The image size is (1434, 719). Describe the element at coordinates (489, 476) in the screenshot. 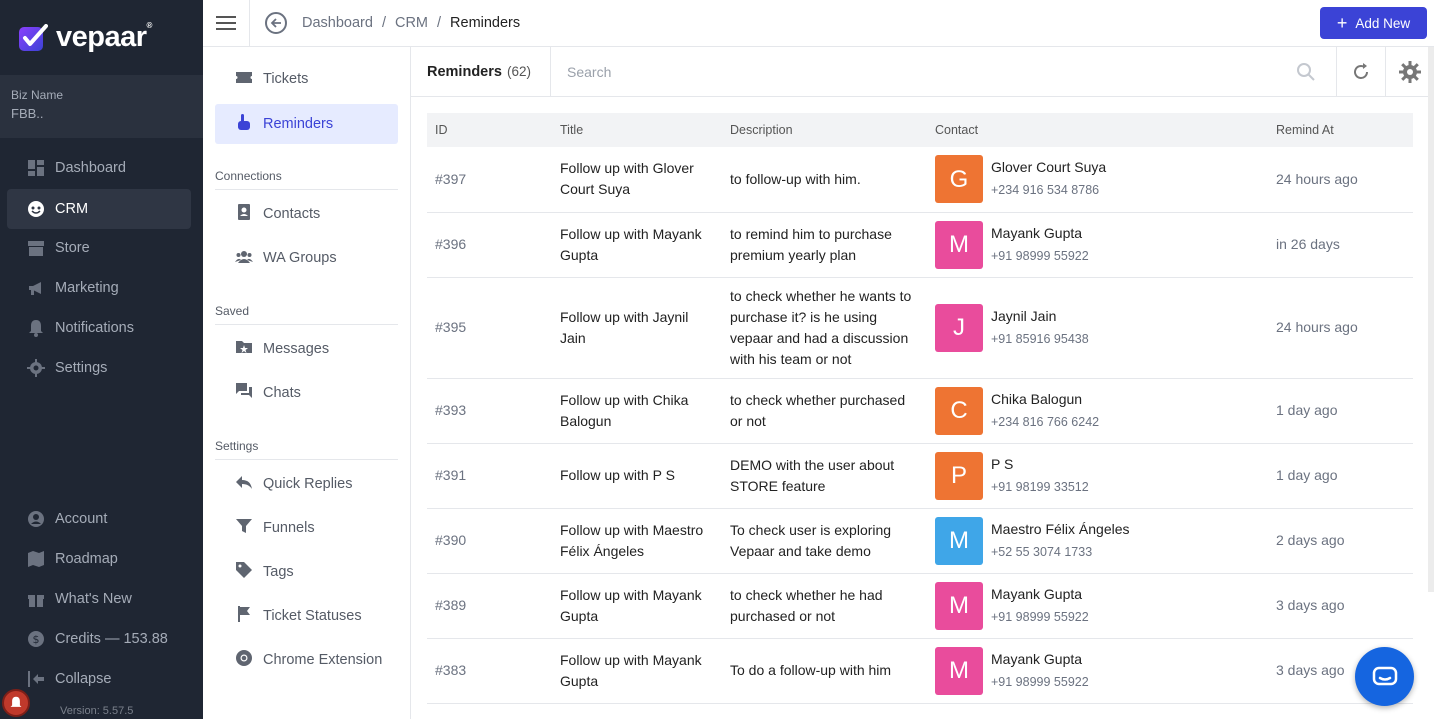

I see `reminder-id: #391` at that location.